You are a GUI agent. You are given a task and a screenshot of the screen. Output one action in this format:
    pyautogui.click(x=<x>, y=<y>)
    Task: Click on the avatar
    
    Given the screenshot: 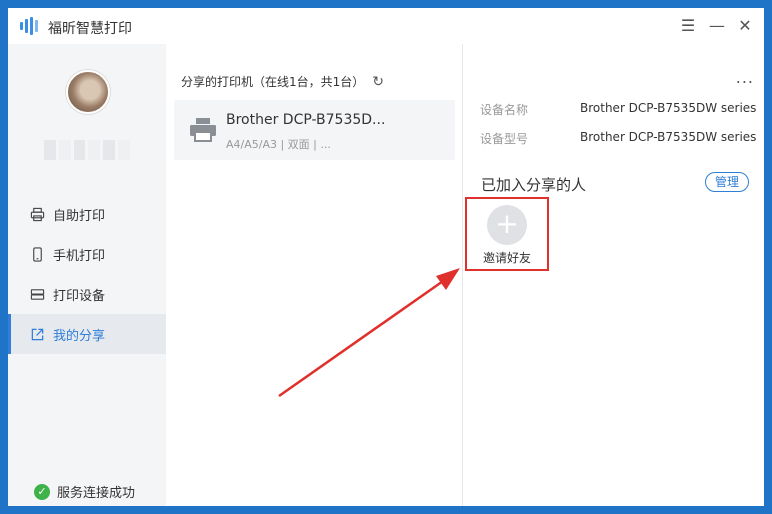 What is the action you would take?
    pyautogui.click(x=88, y=92)
    